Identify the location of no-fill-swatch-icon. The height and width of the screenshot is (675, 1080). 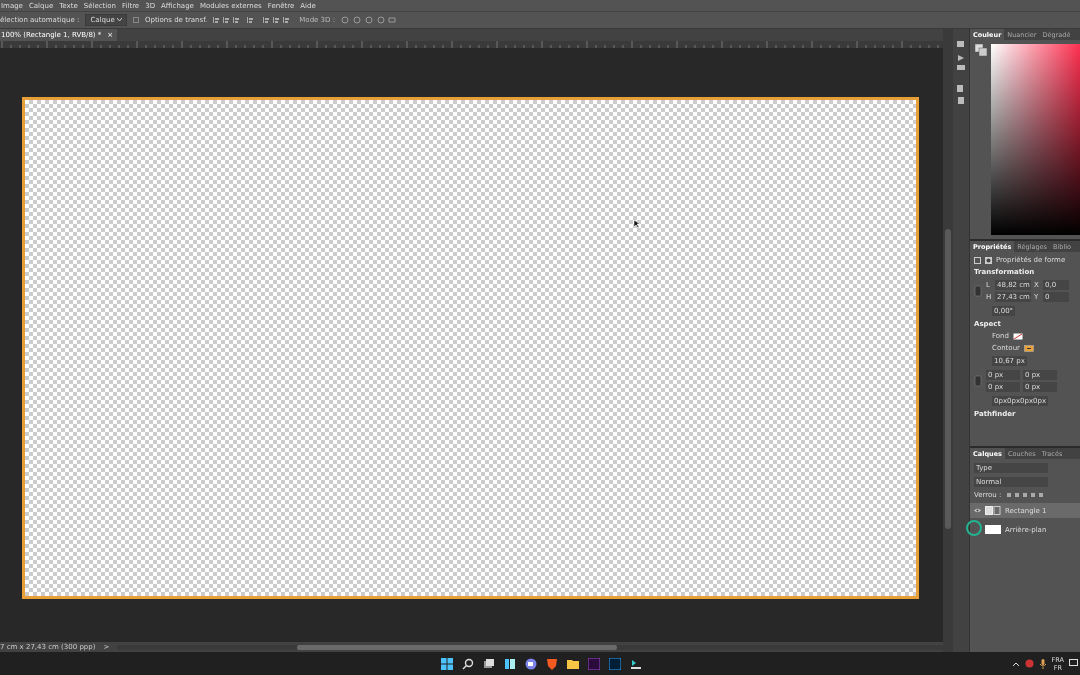
(1017, 336).